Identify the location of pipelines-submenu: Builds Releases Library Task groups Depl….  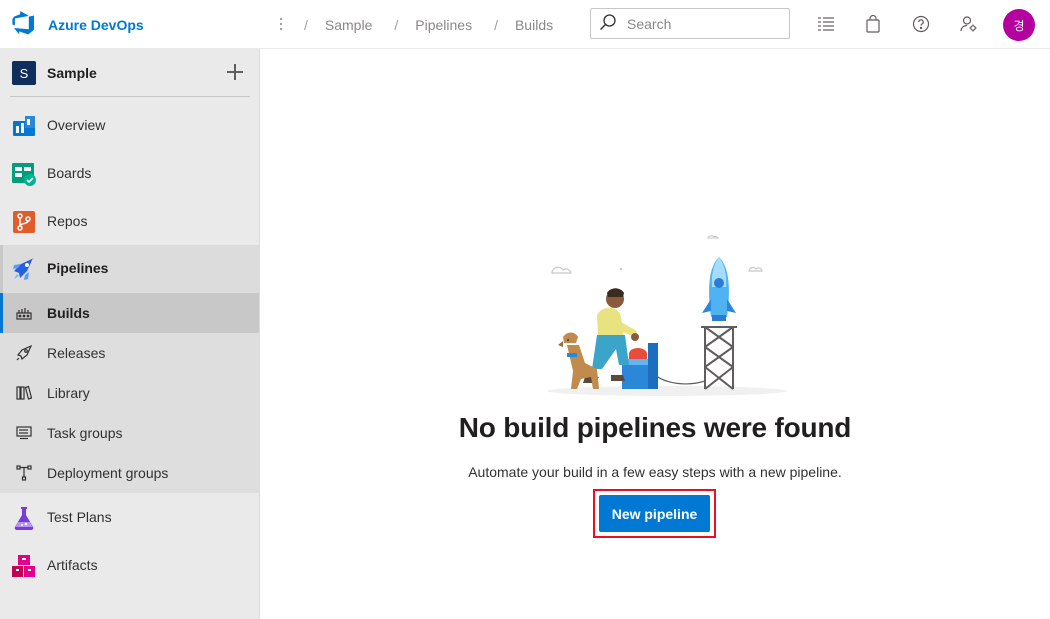
(129, 393).